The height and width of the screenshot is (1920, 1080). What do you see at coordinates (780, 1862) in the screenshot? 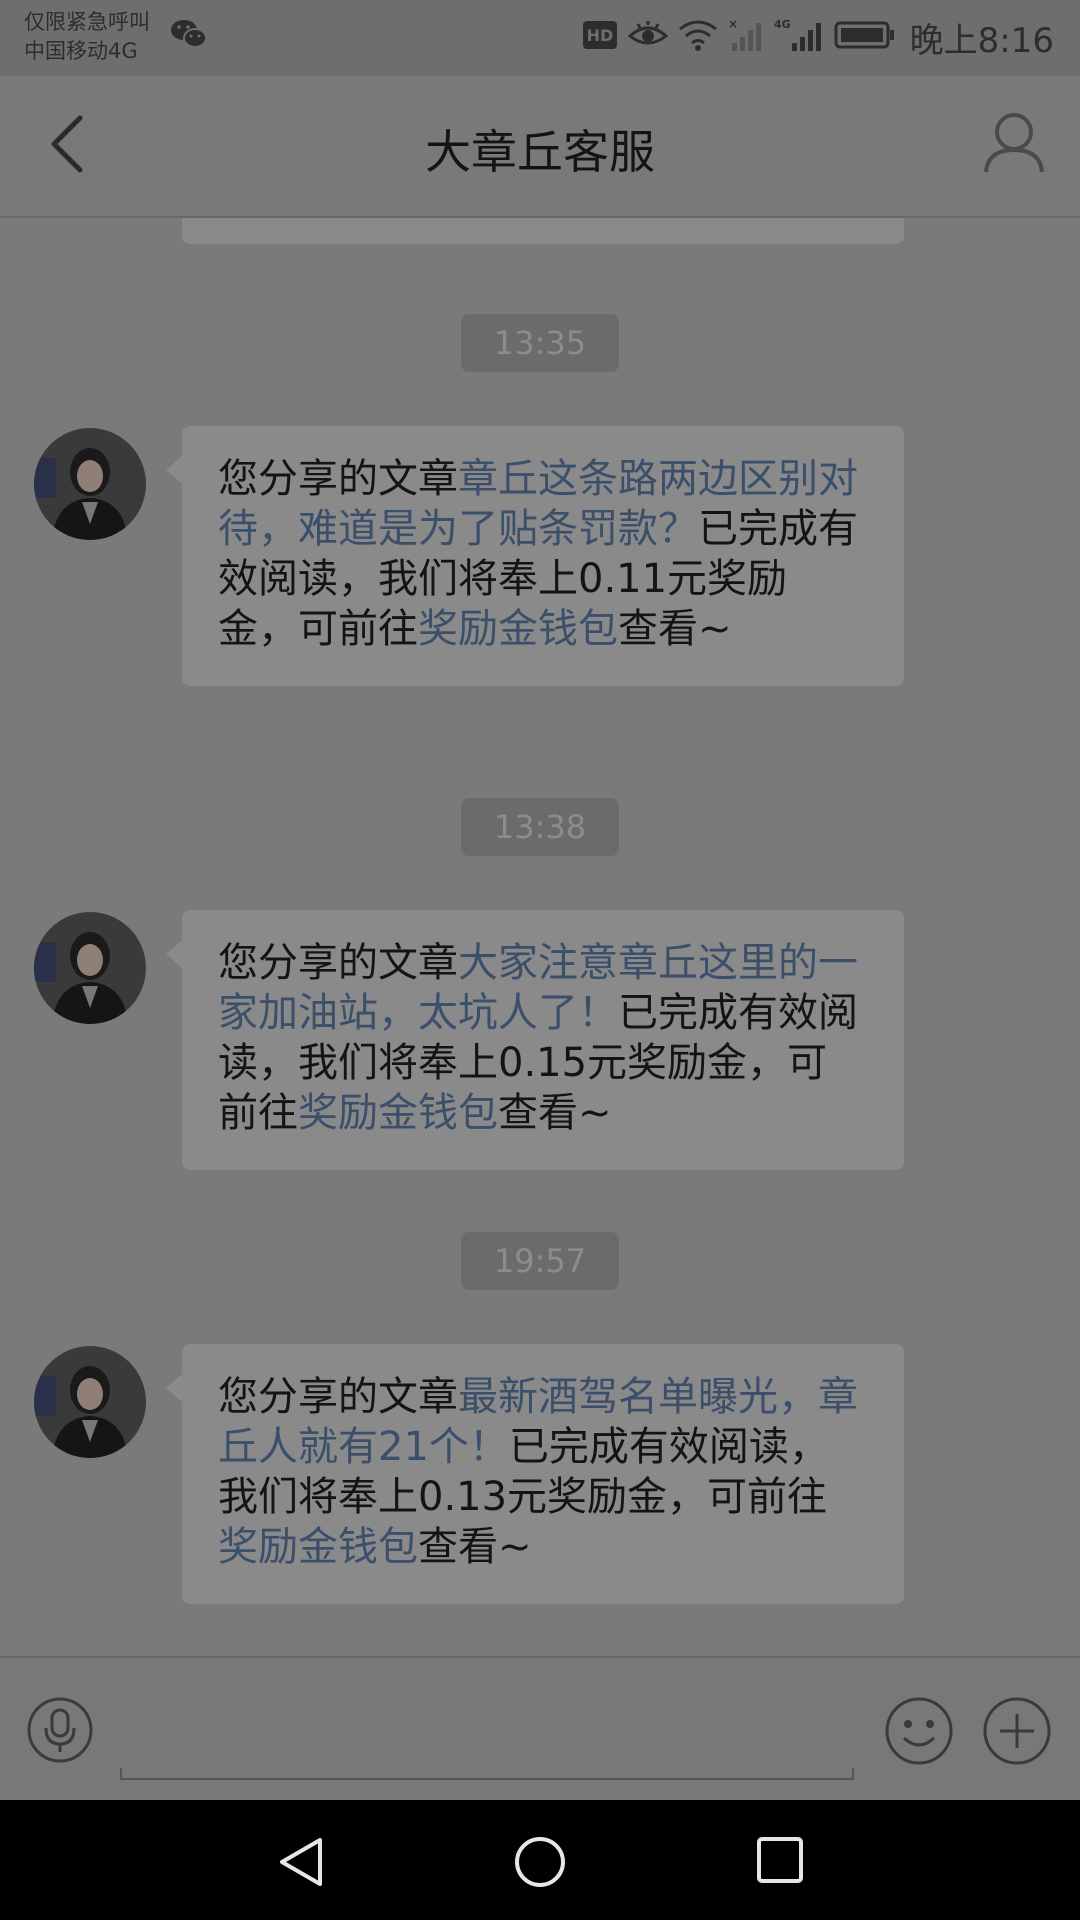
I see `nav-recents-icon` at bounding box center [780, 1862].